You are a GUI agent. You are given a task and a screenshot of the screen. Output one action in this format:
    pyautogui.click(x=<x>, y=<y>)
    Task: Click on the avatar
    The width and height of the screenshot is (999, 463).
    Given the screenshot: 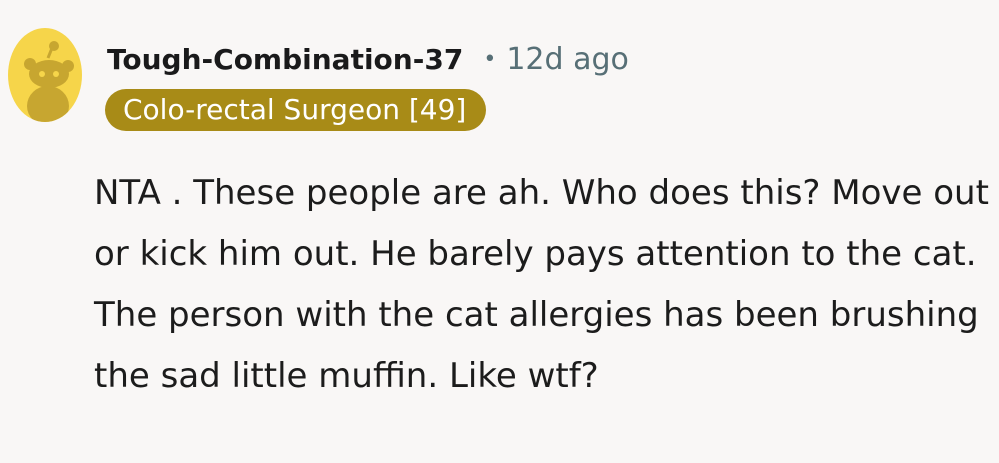 What is the action you would take?
    pyautogui.click(x=45, y=75)
    